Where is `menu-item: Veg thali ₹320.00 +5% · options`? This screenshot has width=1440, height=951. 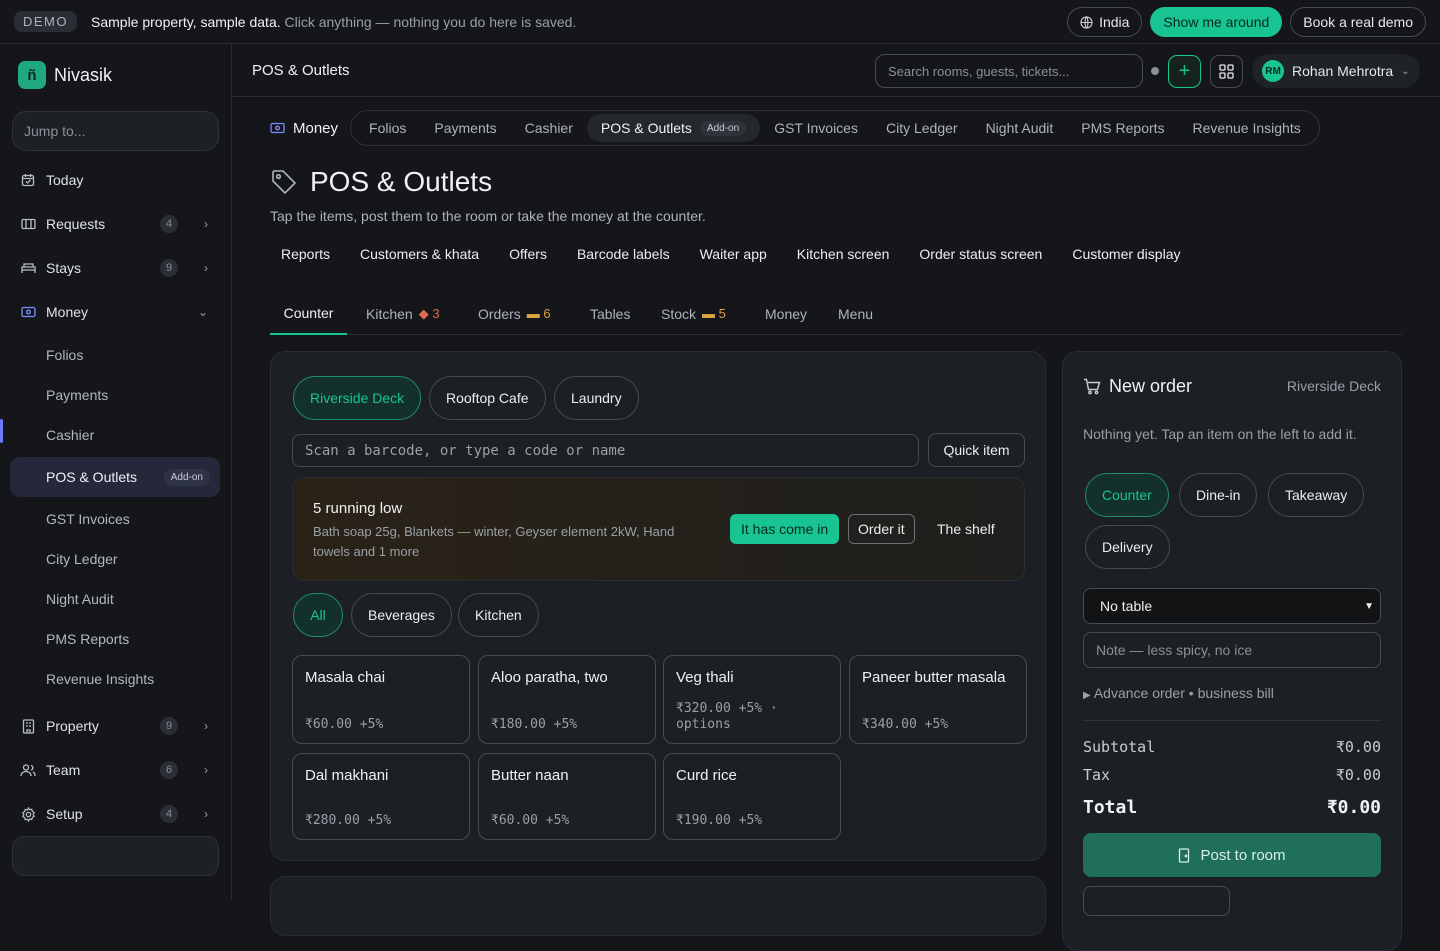
menu-item: Veg thali ₹320.00 +5% · options is located at coordinates (752, 699).